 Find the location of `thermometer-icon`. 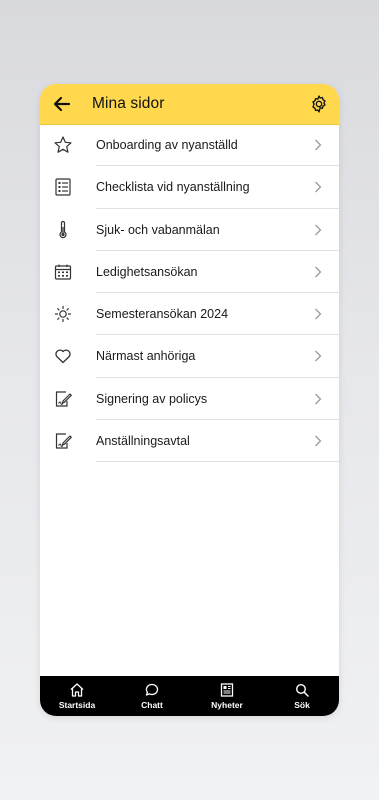

thermometer-icon is located at coordinates (63, 229).